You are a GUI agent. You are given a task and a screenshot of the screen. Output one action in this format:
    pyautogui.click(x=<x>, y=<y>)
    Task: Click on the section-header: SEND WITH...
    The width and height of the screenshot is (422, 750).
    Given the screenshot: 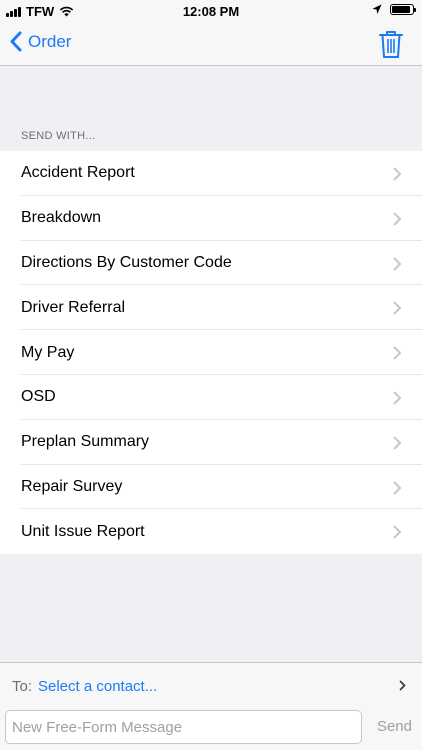 What is the action you would take?
    pyautogui.click(x=58, y=136)
    